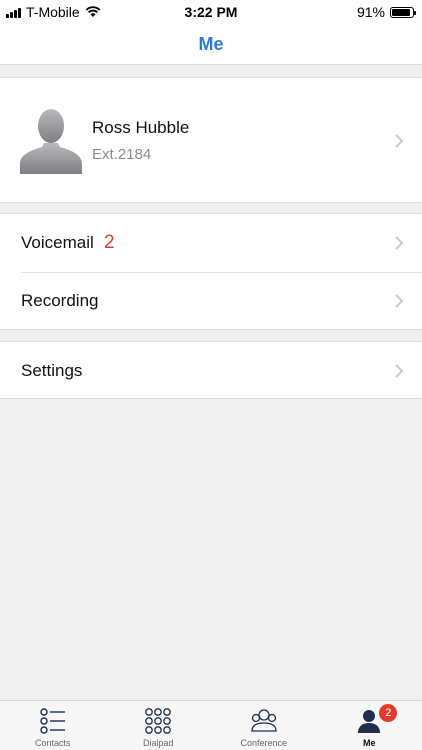 This screenshot has width=422, height=750. I want to click on battery-percent: 91%, so click(370, 12).